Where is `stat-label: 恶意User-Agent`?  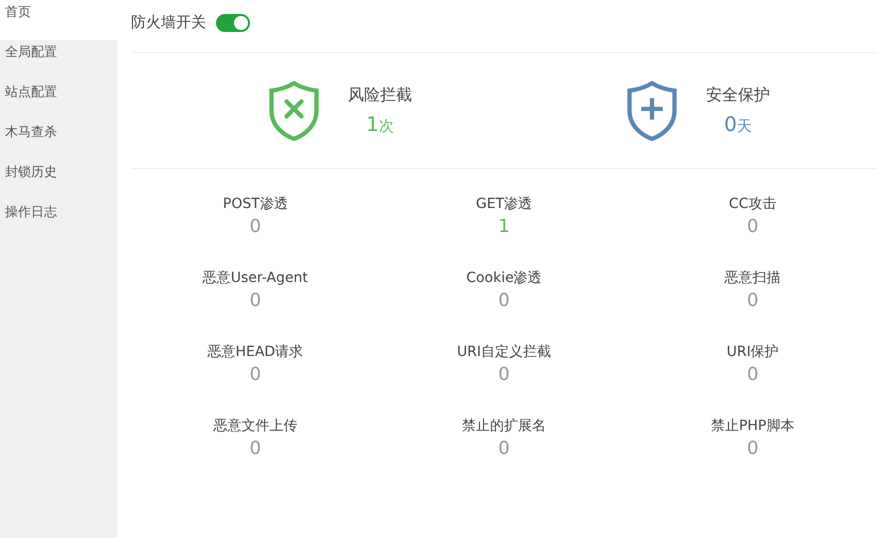 stat-label: 恶意User-Agent is located at coordinates (255, 278).